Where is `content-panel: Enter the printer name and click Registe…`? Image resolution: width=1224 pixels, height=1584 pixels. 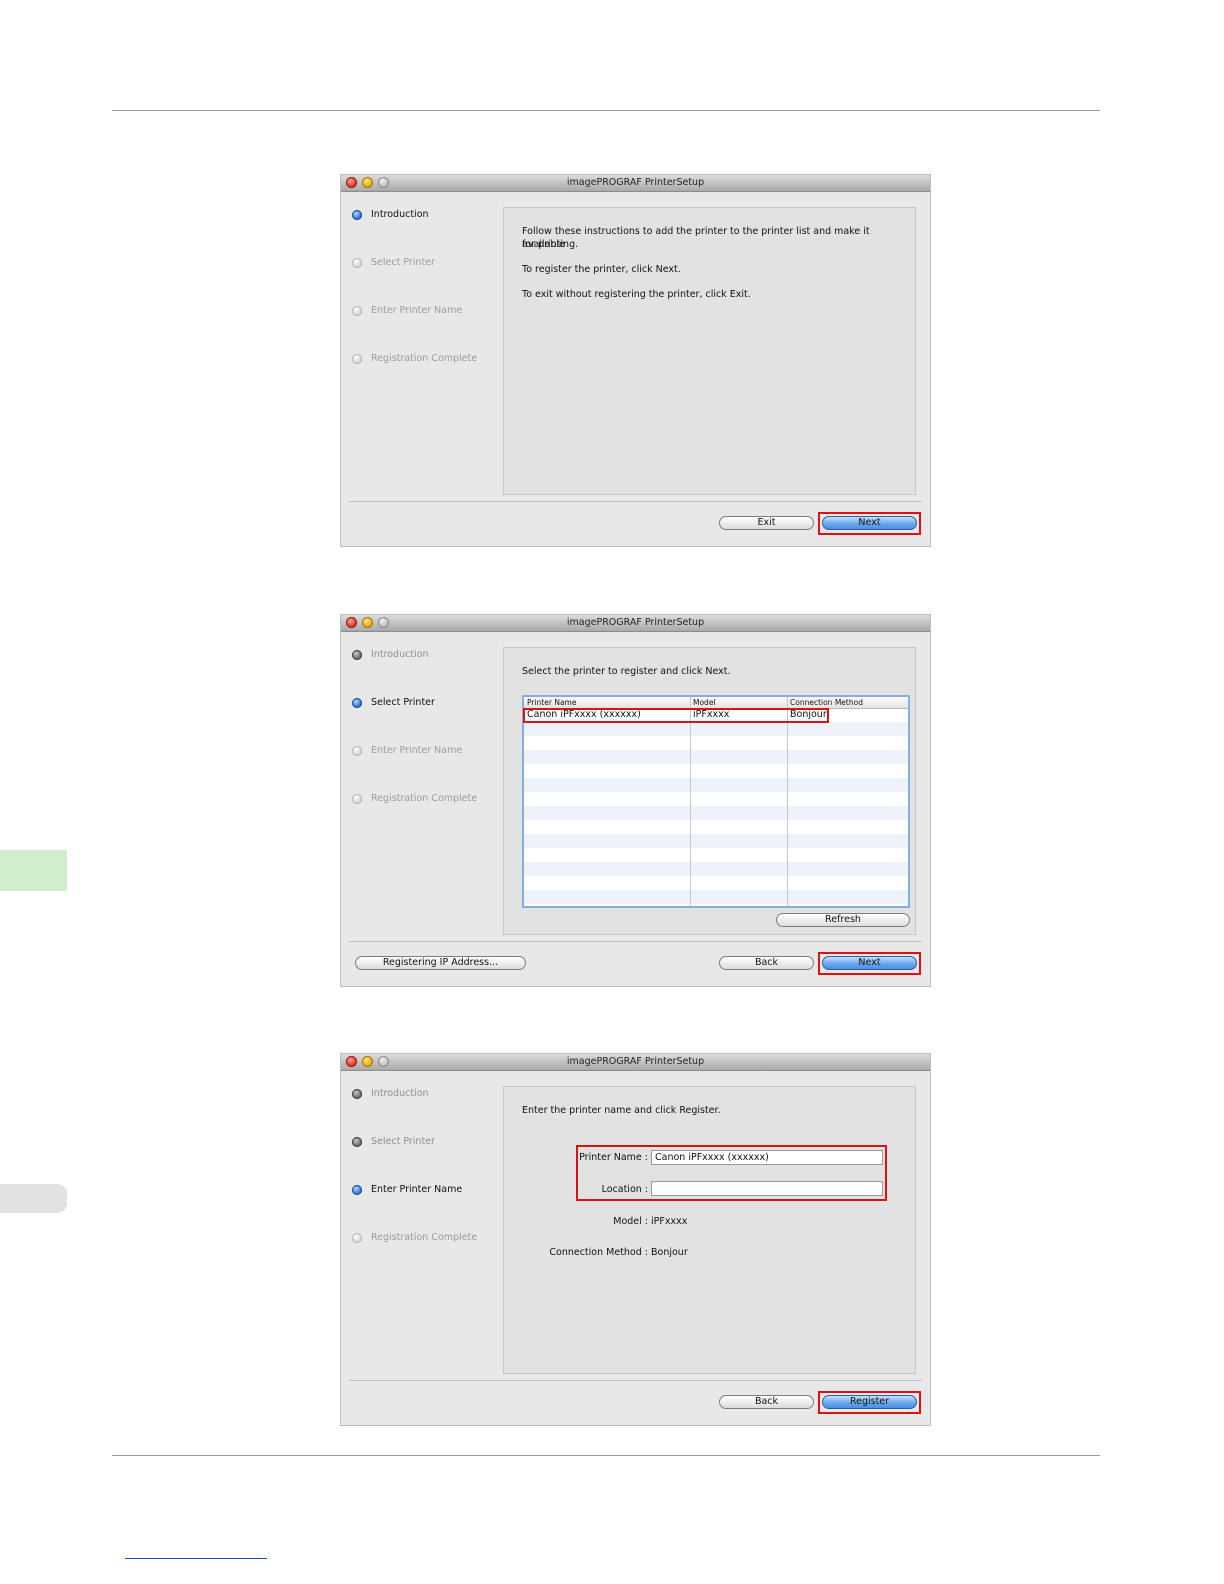 content-panel: Enter the printer name and click Registe… is located at coordinates (709, 1230).